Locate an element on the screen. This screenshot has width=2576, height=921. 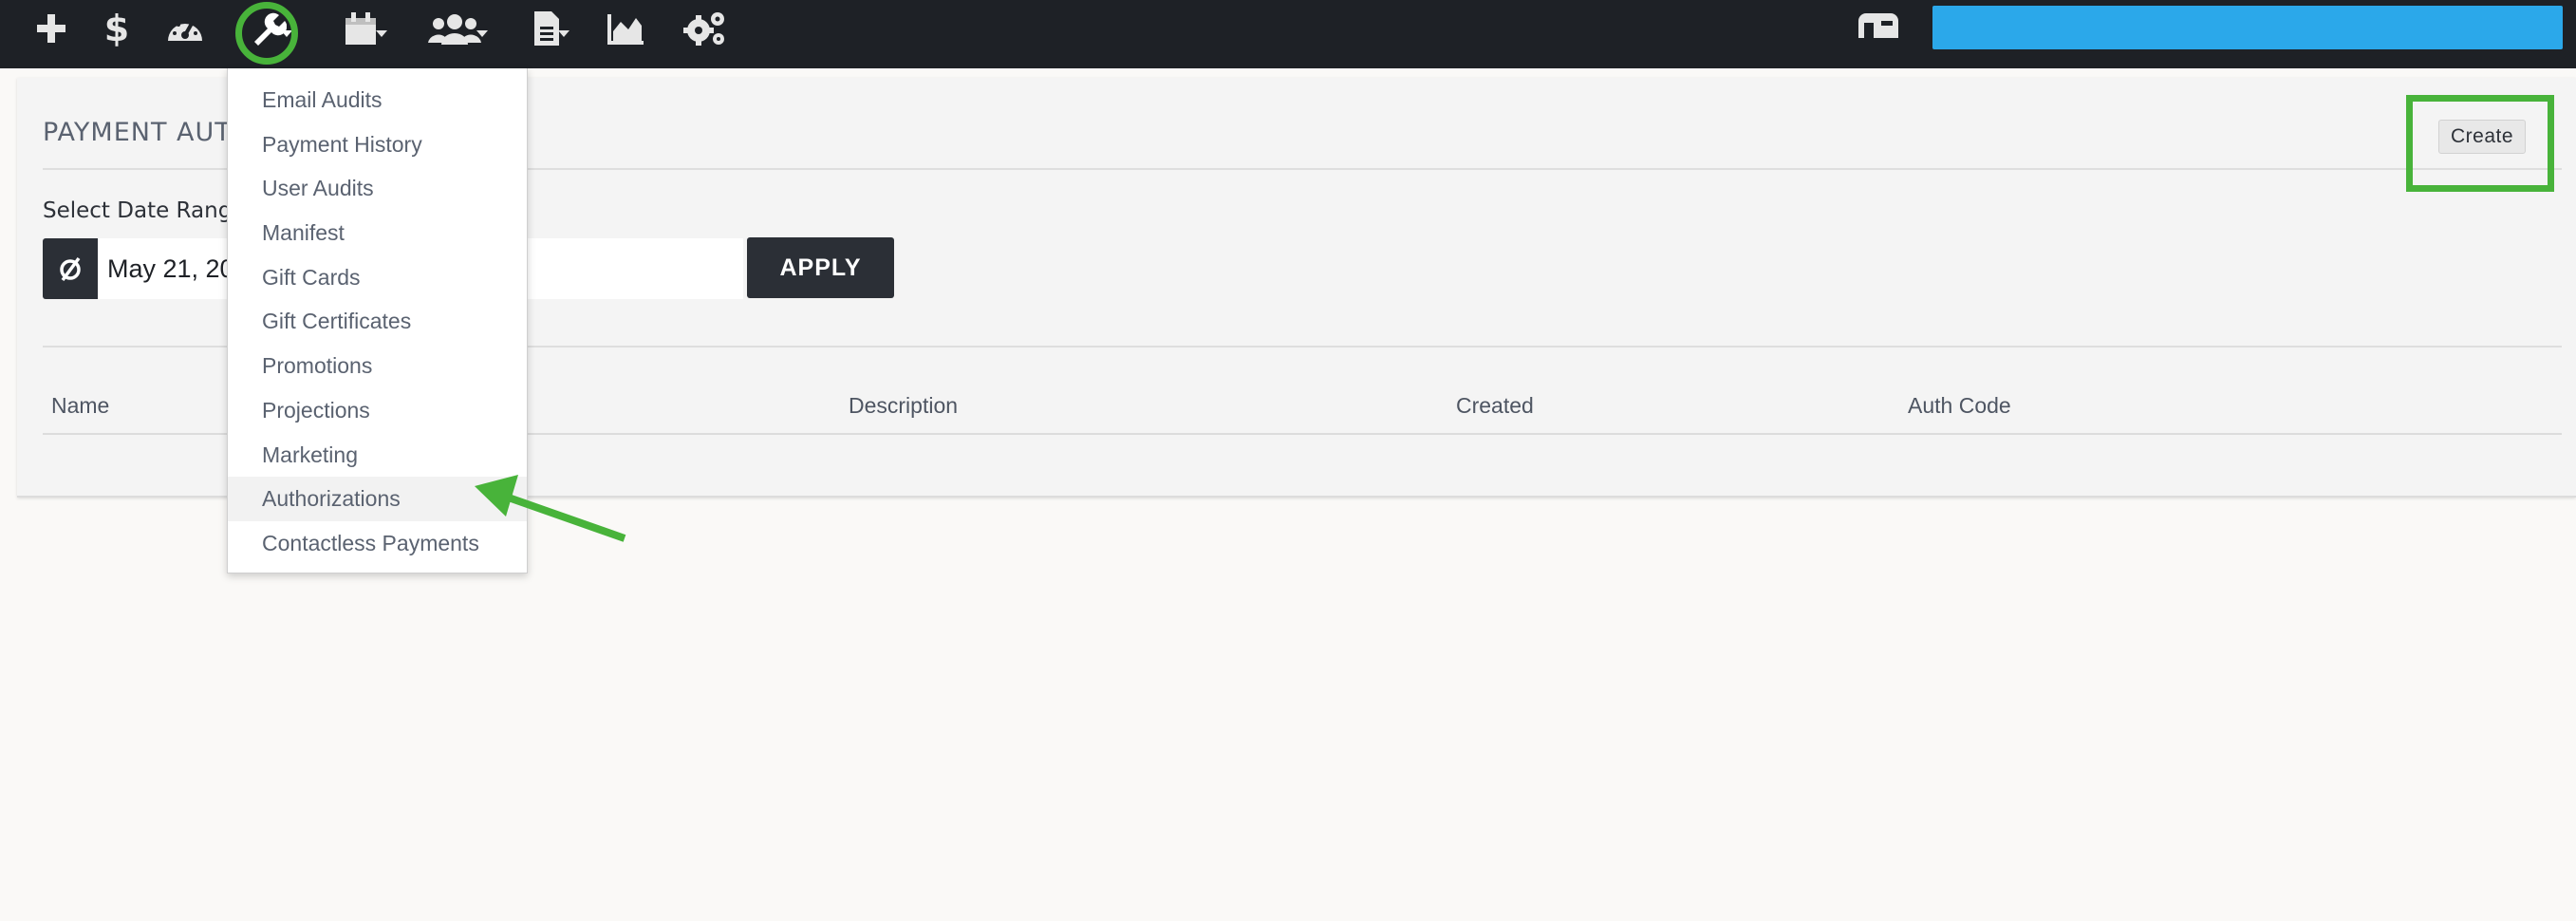
reset-date-button is located at coordinates (71, 268).